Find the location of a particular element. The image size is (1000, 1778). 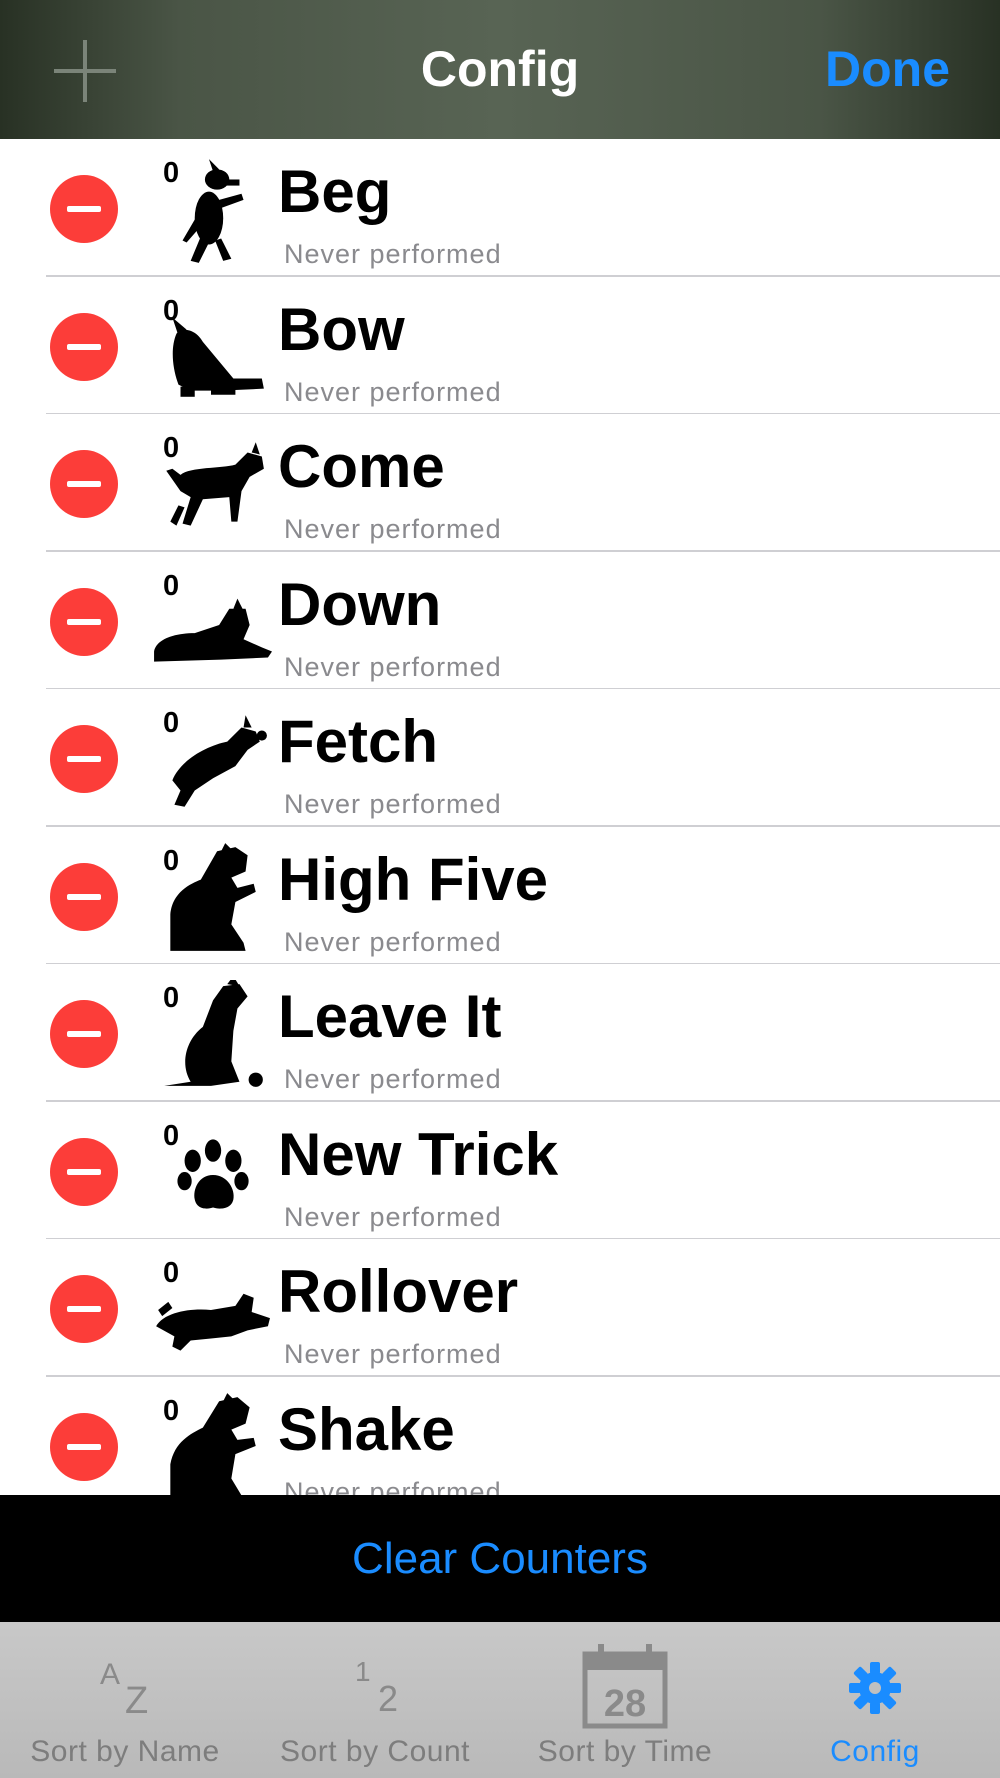

list-item: 0 Come Never performed is located at coordinates (500, 483).